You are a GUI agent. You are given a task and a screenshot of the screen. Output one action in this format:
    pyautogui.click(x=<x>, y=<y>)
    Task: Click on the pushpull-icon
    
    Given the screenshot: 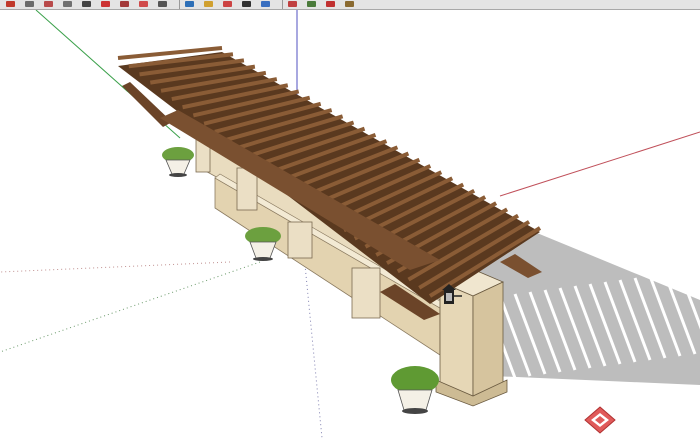 What is the action you would take?
    pyautogui.click(x=124, y=4)
    